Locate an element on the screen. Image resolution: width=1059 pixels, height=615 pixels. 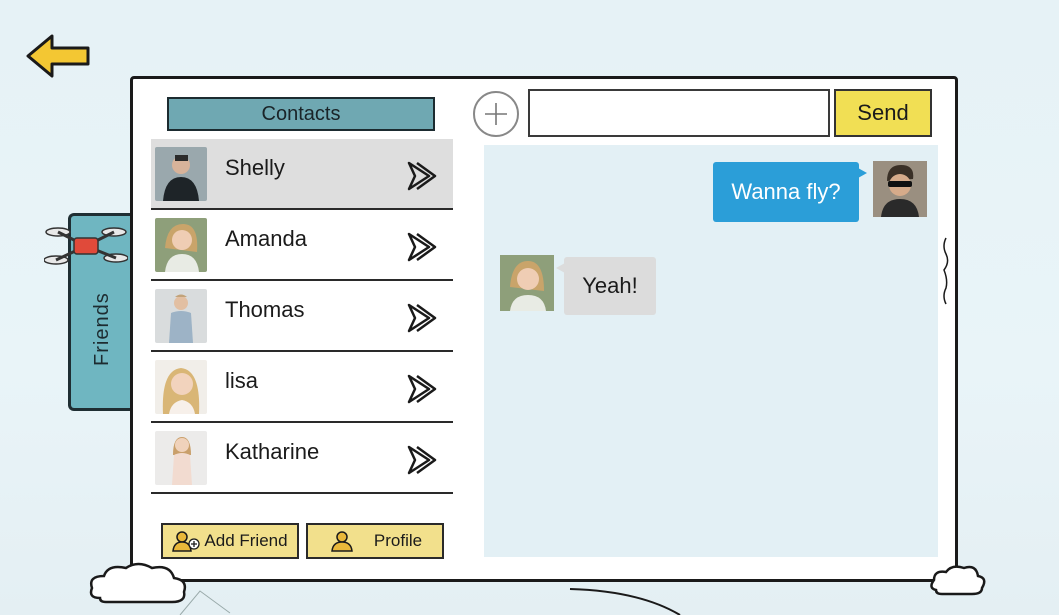
contacts-header: Contacts is located at coordinates (301, 114).